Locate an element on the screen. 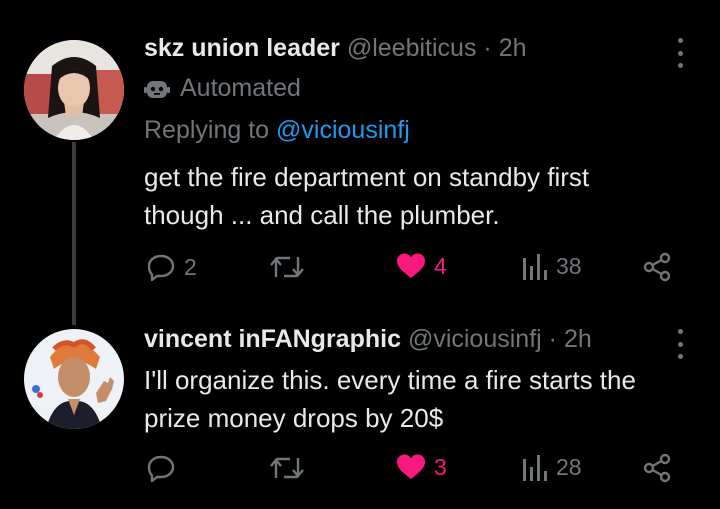 Image resolution: width=720 pixels, height=509 pixels. display-name: skz union leader is located at coordinates (242, 48).